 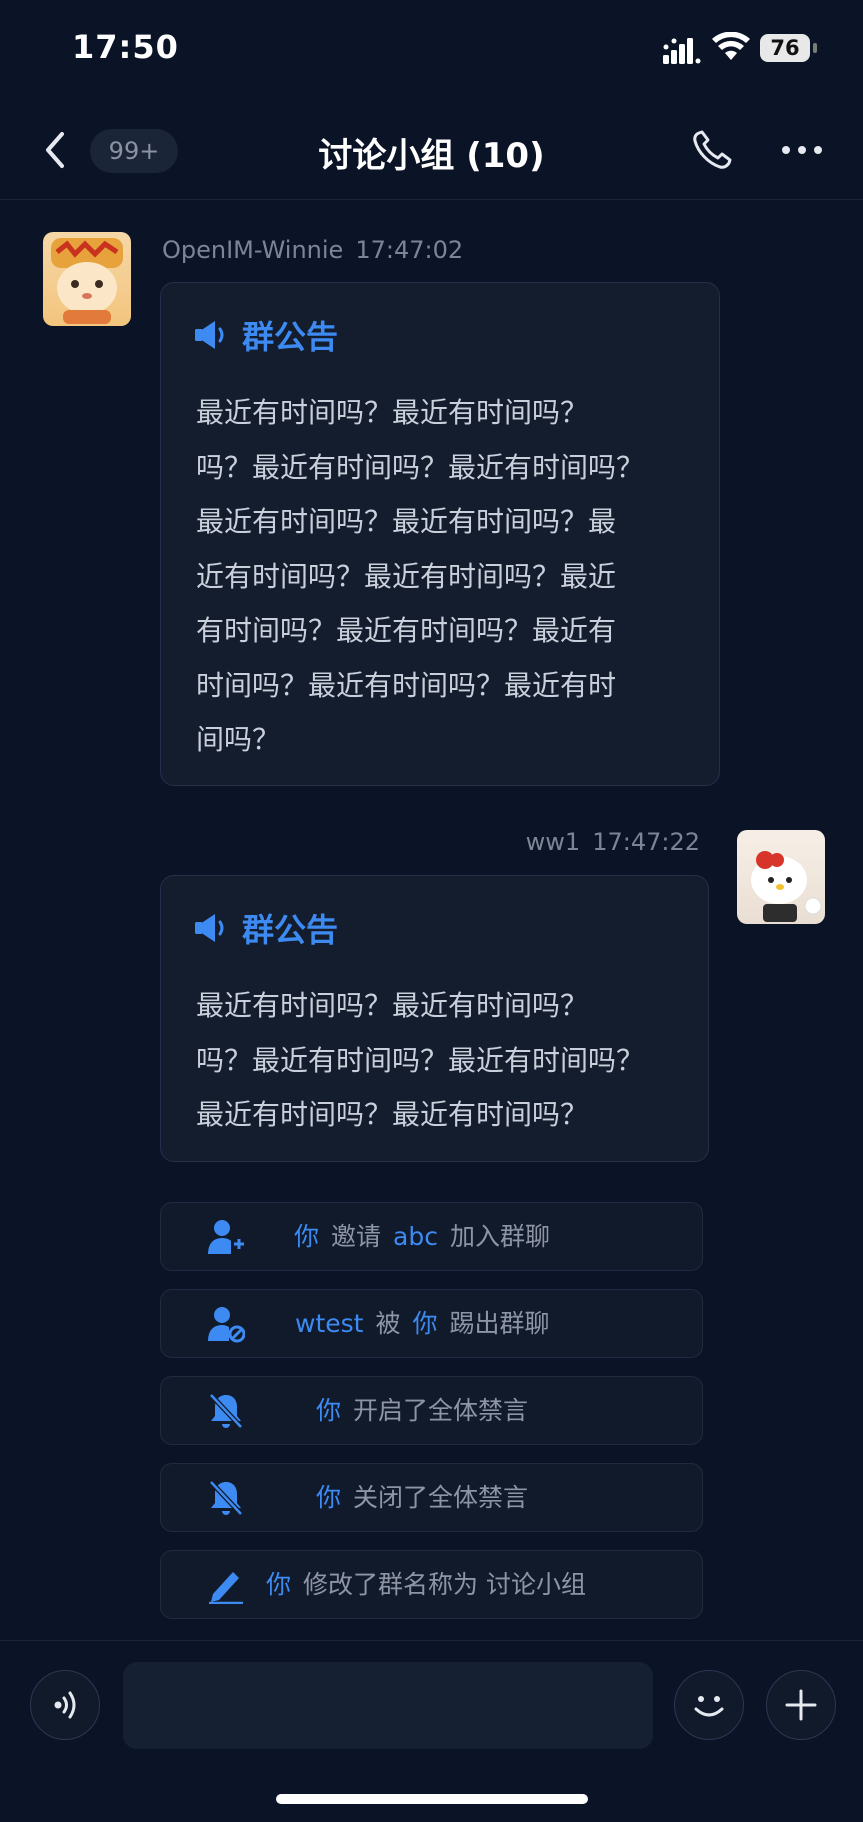 What do you see at coordinates (409, 250) in the screenshot?
I see `message-time: 17:47:02` at bounding box center [409, 250].